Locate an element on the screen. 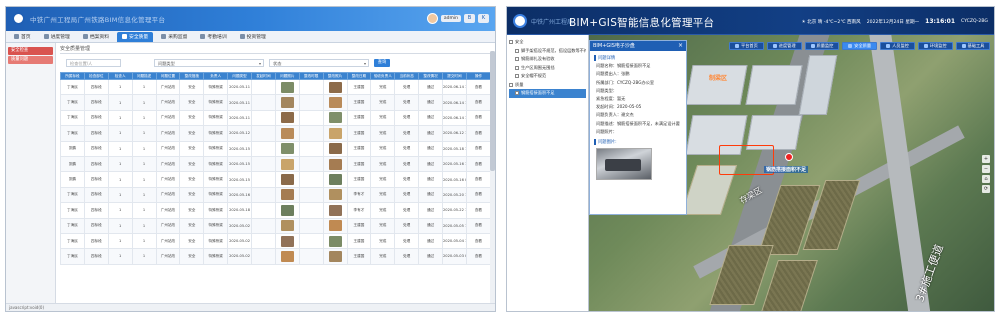  nav-tab-0: 首页 is located at coordinates (22, 37).